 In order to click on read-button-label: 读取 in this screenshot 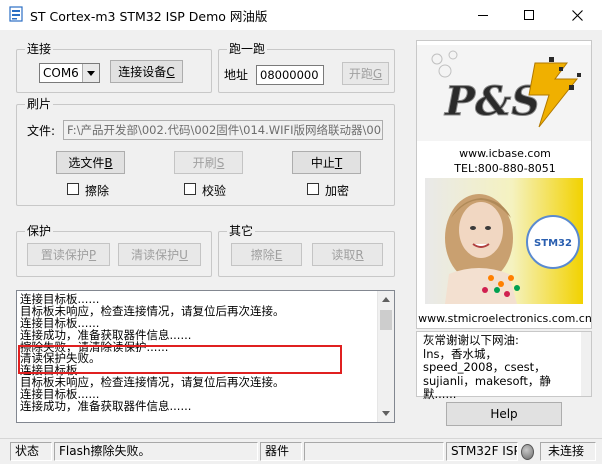, I will do `click(343, 255)`.